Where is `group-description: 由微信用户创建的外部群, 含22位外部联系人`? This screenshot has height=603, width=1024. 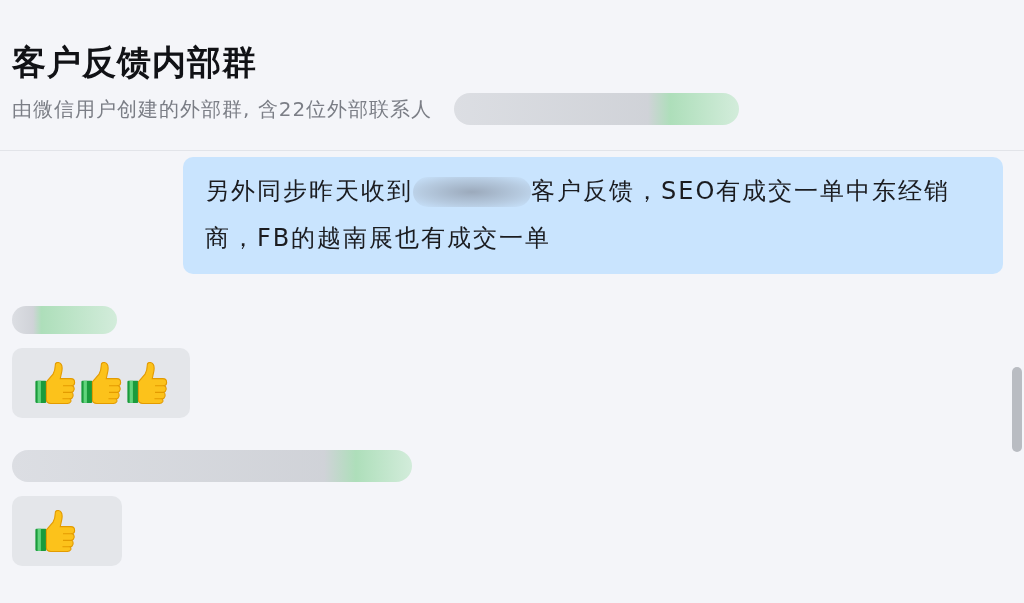 group-description: 由微信用户创建的外部群, 含22位外部联系人 is located at coordinates (222, 109).